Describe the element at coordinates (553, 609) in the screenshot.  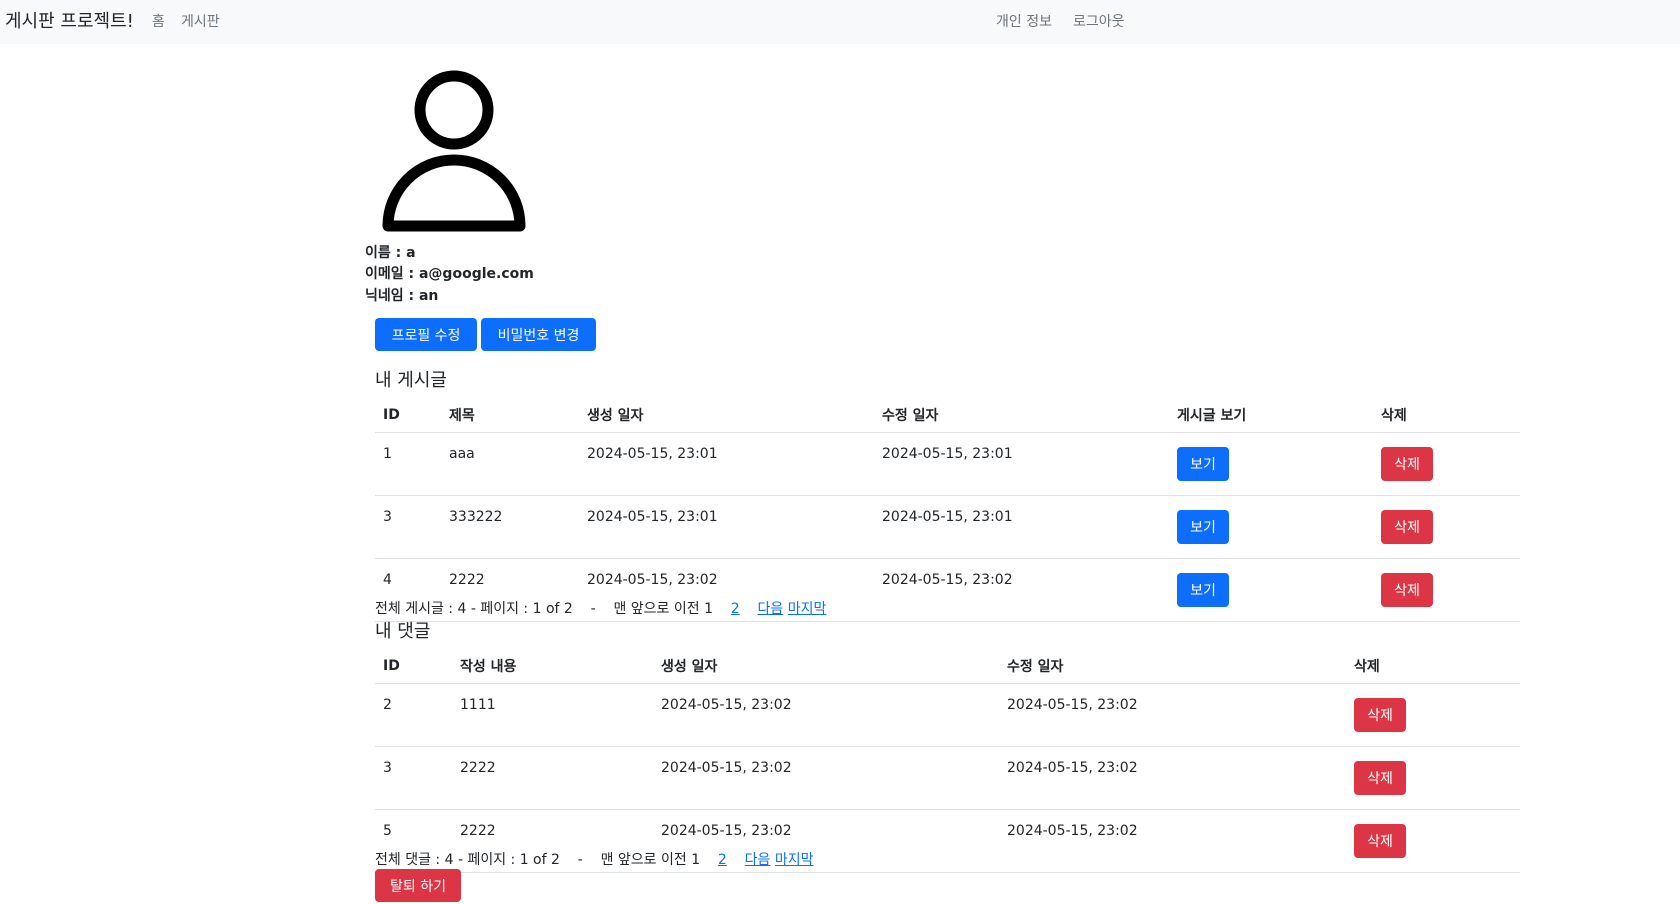
I see `posts-pagination-summary: 전체 게시글 : 4 - 페이지 : 1 of 2 - 맨 앞으로 이전 1` at that location.